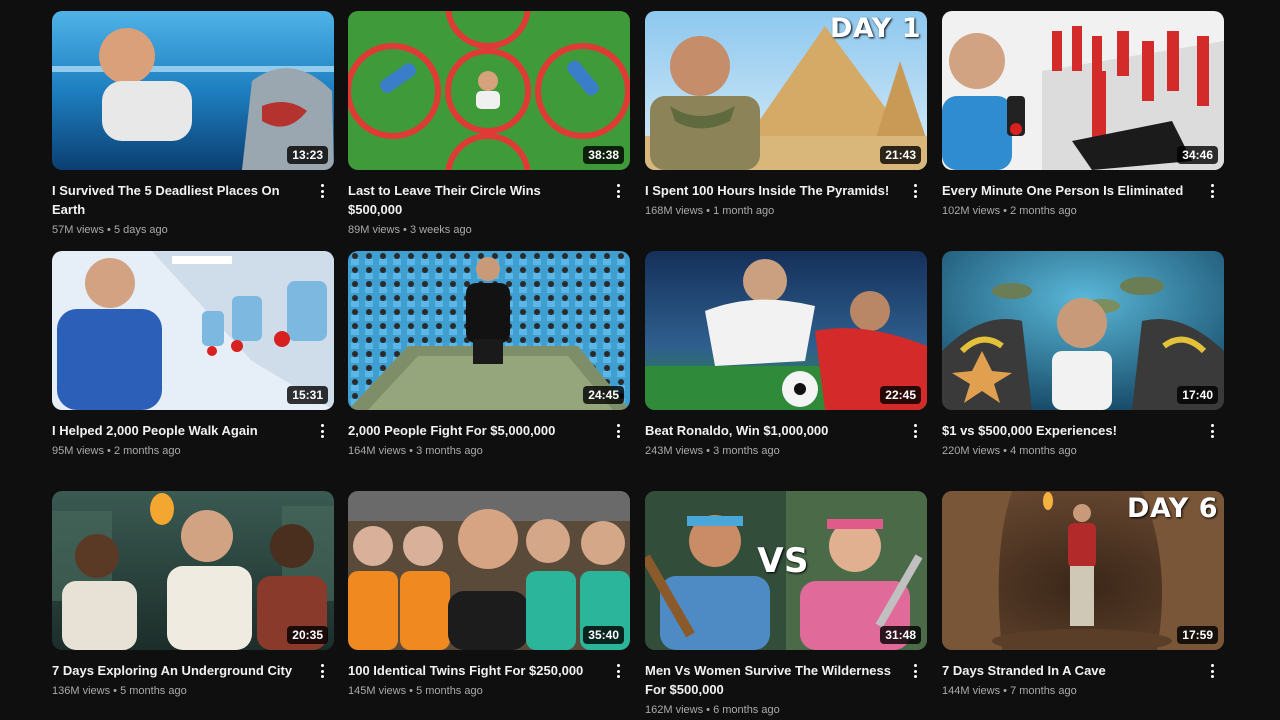 The height and width of the screenshot is (720, 1280). Describe the element at coordinates (377, 691) in the screenshot. I see `view-count: 145M views` at that location.